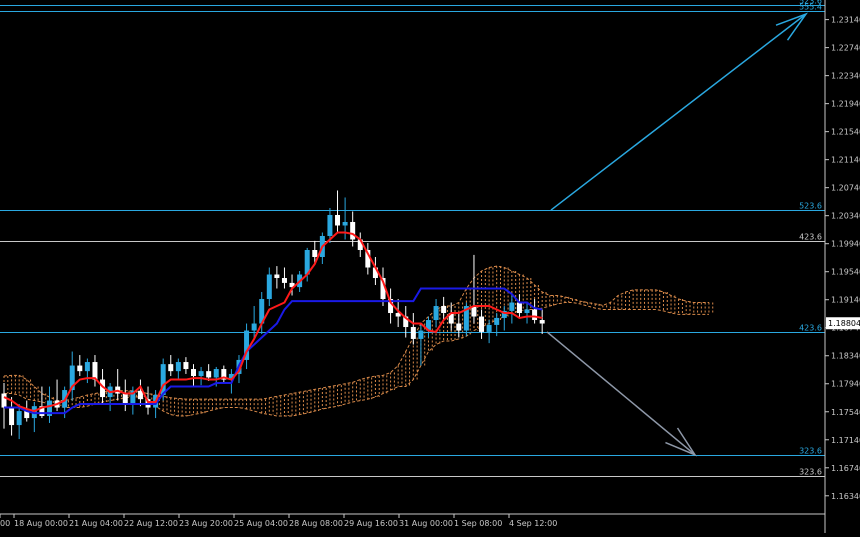  What do you see at coordinates (845, 272) in the screenshot?
I see `price-tick-label: 1.19540` at bounding box center [845, 272].